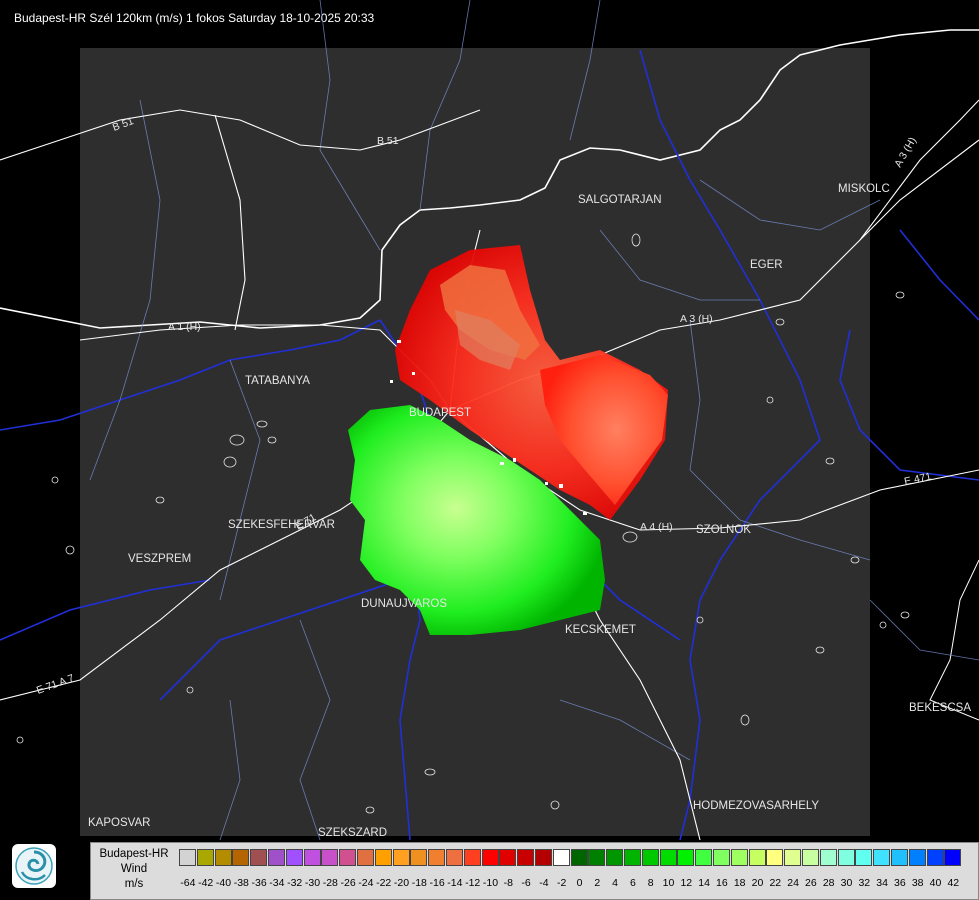 The image size is (979, 900). Describe the element at coordinates (277, 381) in the screenshot. I see `label-tatabanya: TATABANYA` at that location.